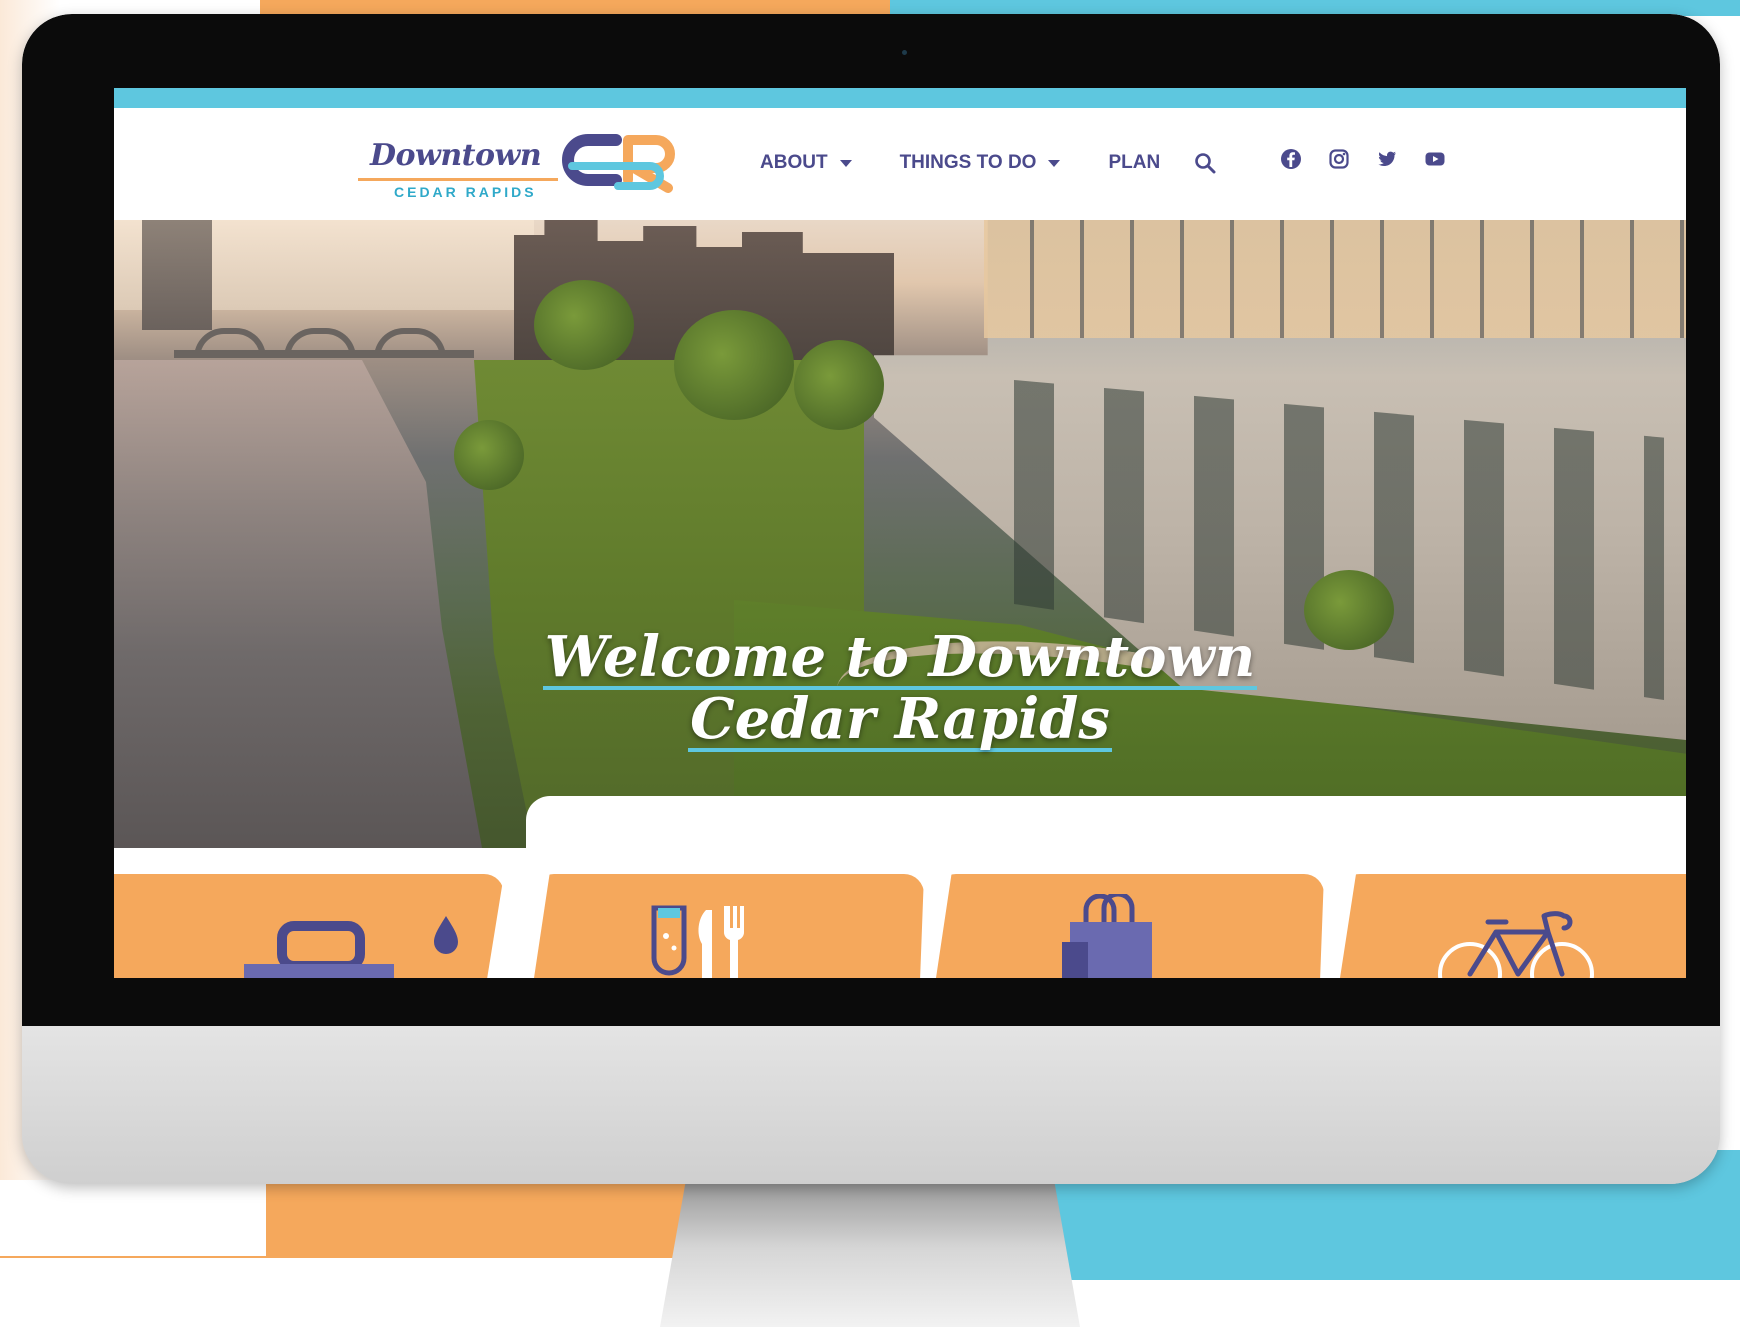 This screenshot has height=1327, width=1740. Describe the element at coordinates (900, 718) in the screenshot. I see `hero-title-line-2: Cedar Rapids` at that location.